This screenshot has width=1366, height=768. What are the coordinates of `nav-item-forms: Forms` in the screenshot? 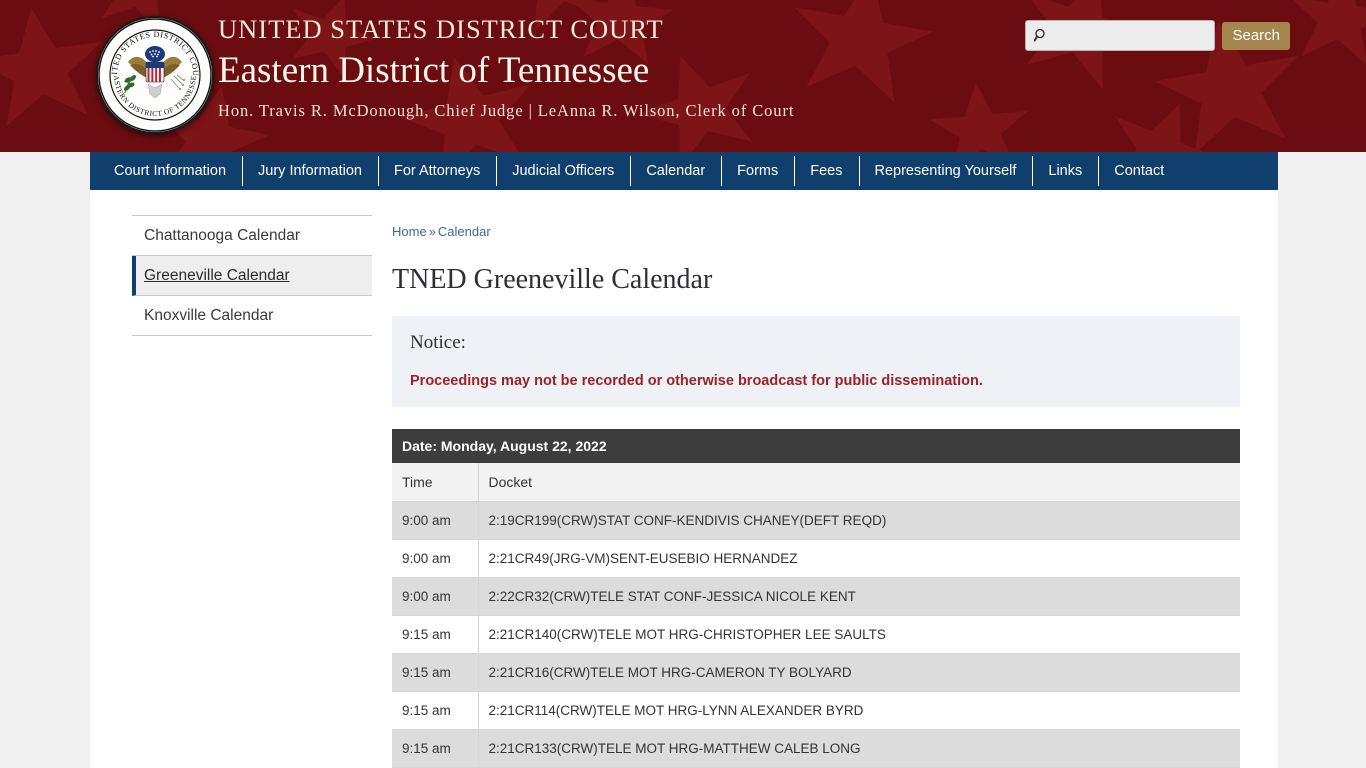 It's located at (758, 171).